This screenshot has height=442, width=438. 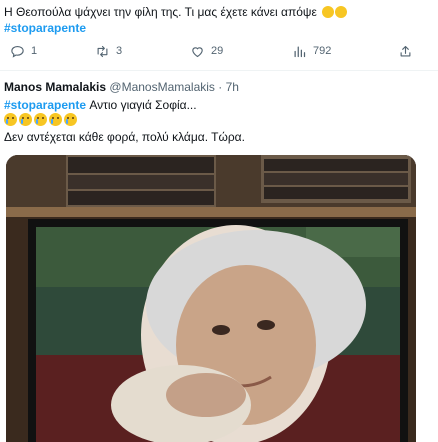 I want to click on retweet-icon, so click(x=102, y=51).